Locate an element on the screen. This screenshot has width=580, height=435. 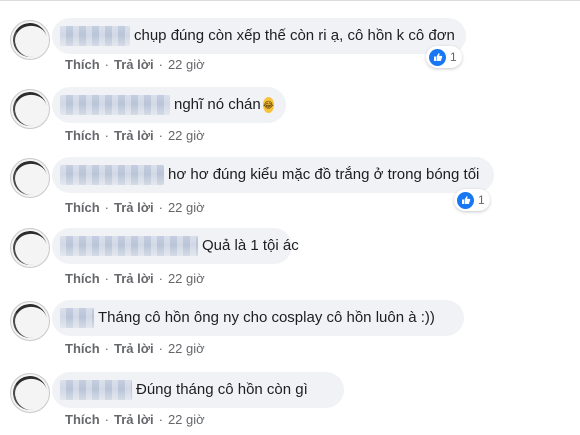
top-divider is located at coordinates (290, 0).